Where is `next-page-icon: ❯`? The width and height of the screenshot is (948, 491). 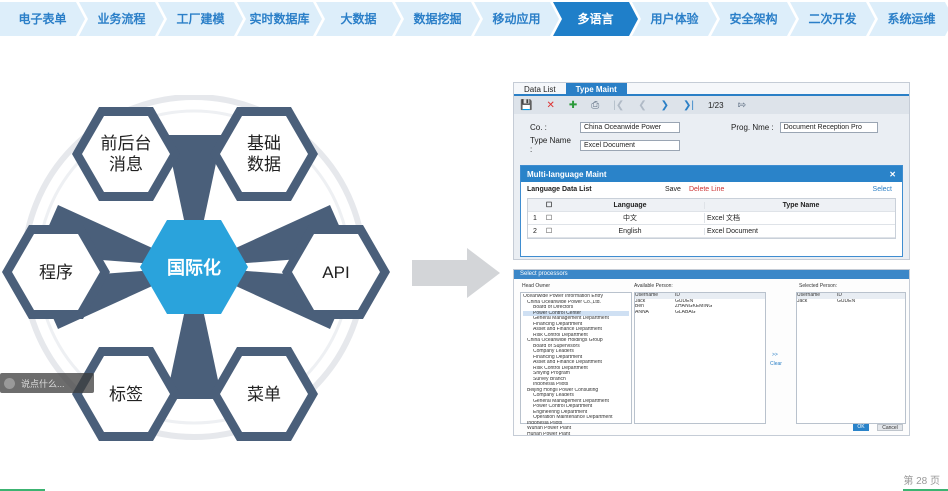
next-page-icon: ❯ is located at coordinates (665, 105).